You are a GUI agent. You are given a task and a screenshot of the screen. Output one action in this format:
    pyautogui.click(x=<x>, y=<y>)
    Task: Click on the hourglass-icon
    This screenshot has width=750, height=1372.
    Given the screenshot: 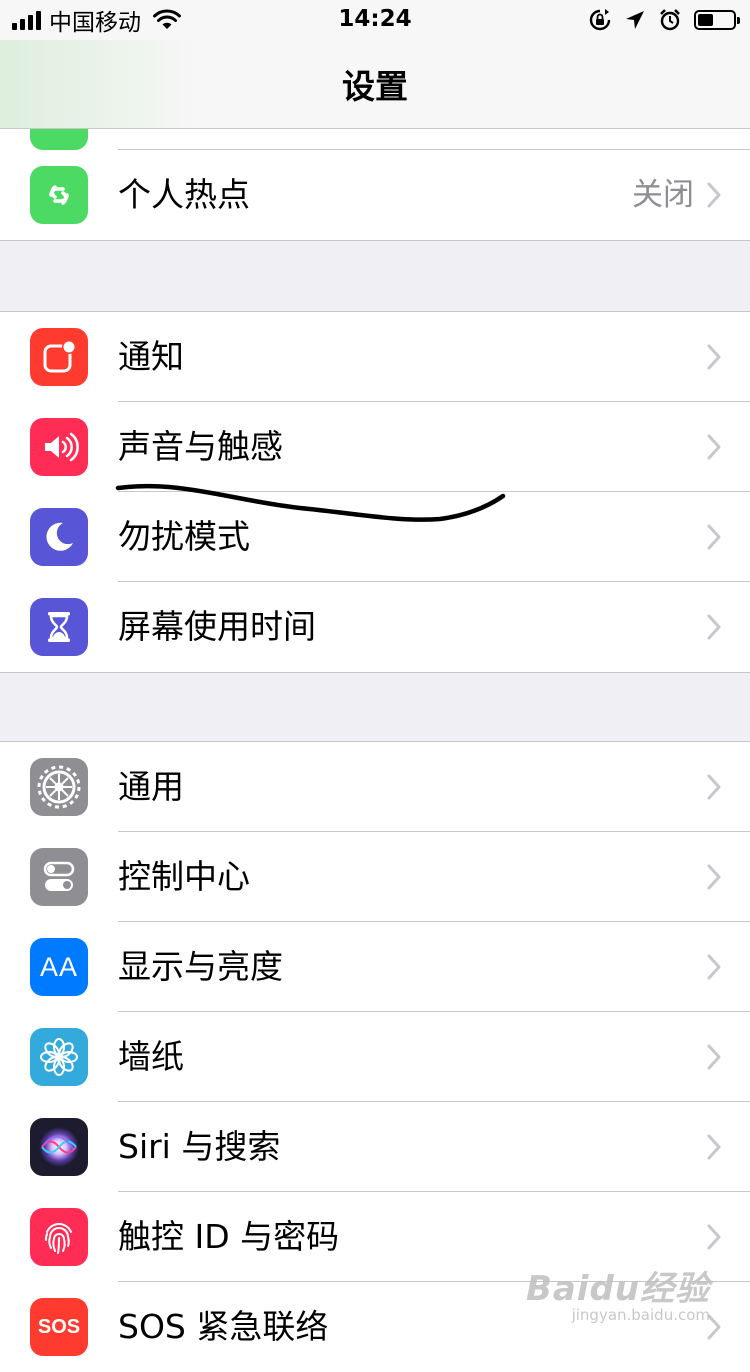 What is the action you would take?
    pyautogui.click(x=59, y=627)
    